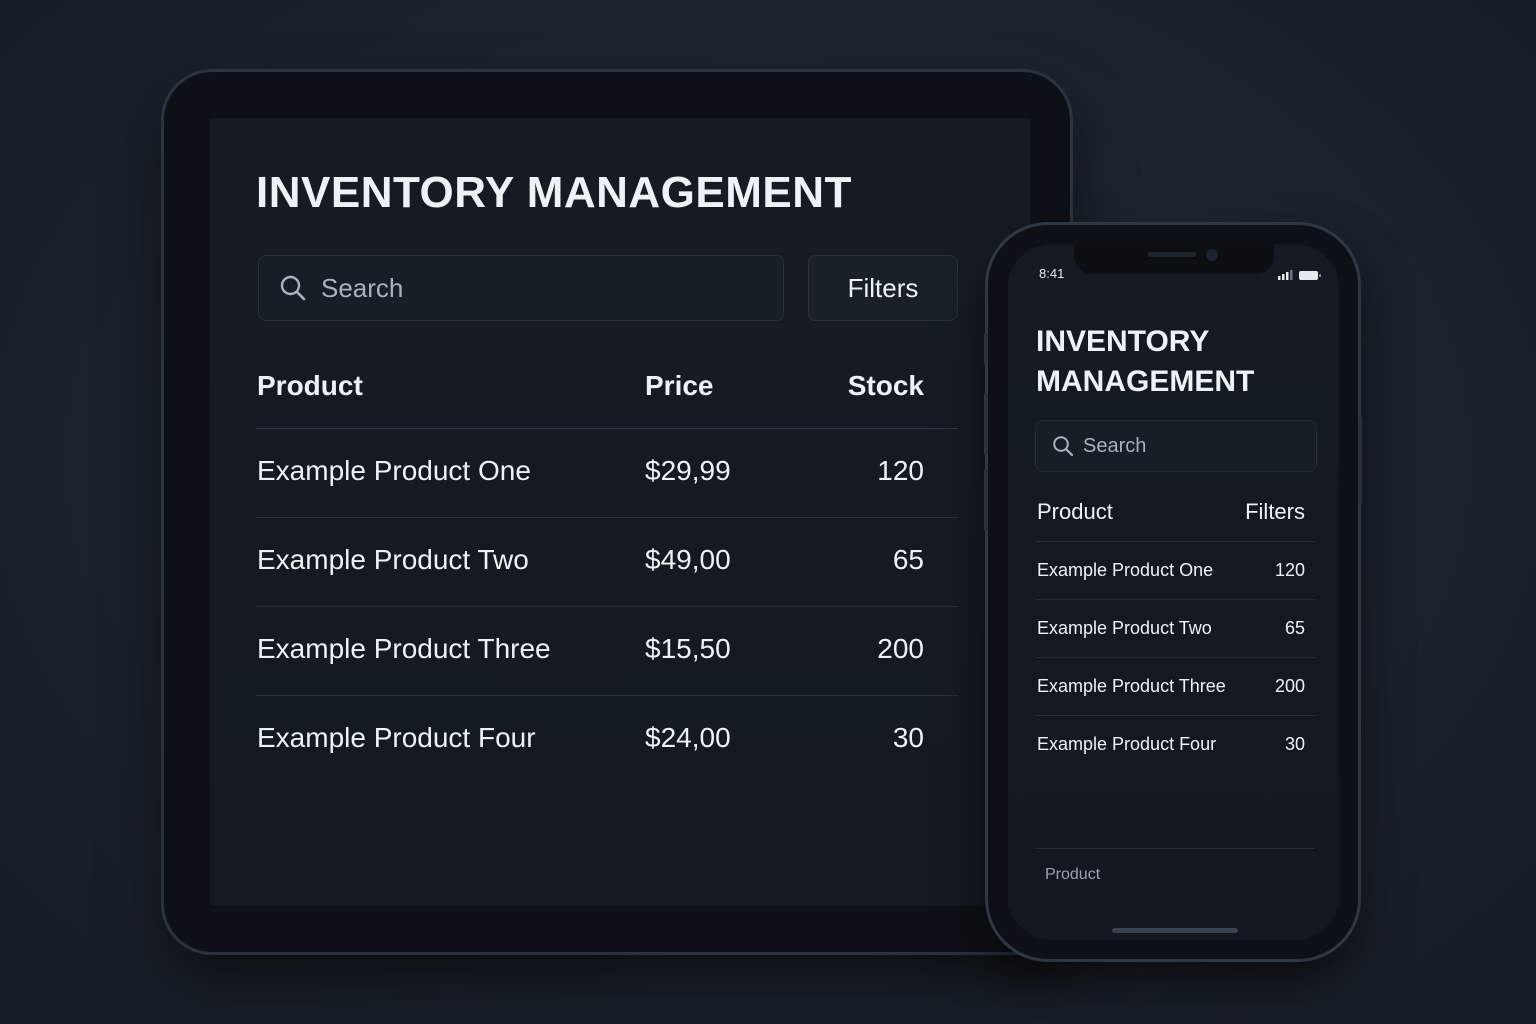 The height and width of the screenshot is (1024, 1536). What do you see at coordinates (607, 562) in the screenshot?
I see `table-row: Example Product Two $49,00 65` at bounding box center [607, 562].